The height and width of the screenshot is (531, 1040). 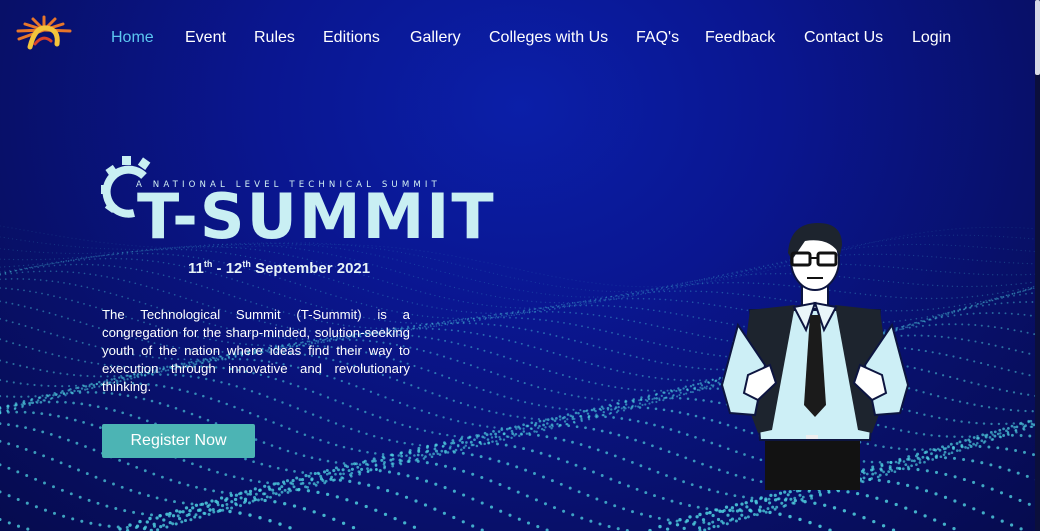 I want to click on sun-logo-icon, so click(x=44, y=33).